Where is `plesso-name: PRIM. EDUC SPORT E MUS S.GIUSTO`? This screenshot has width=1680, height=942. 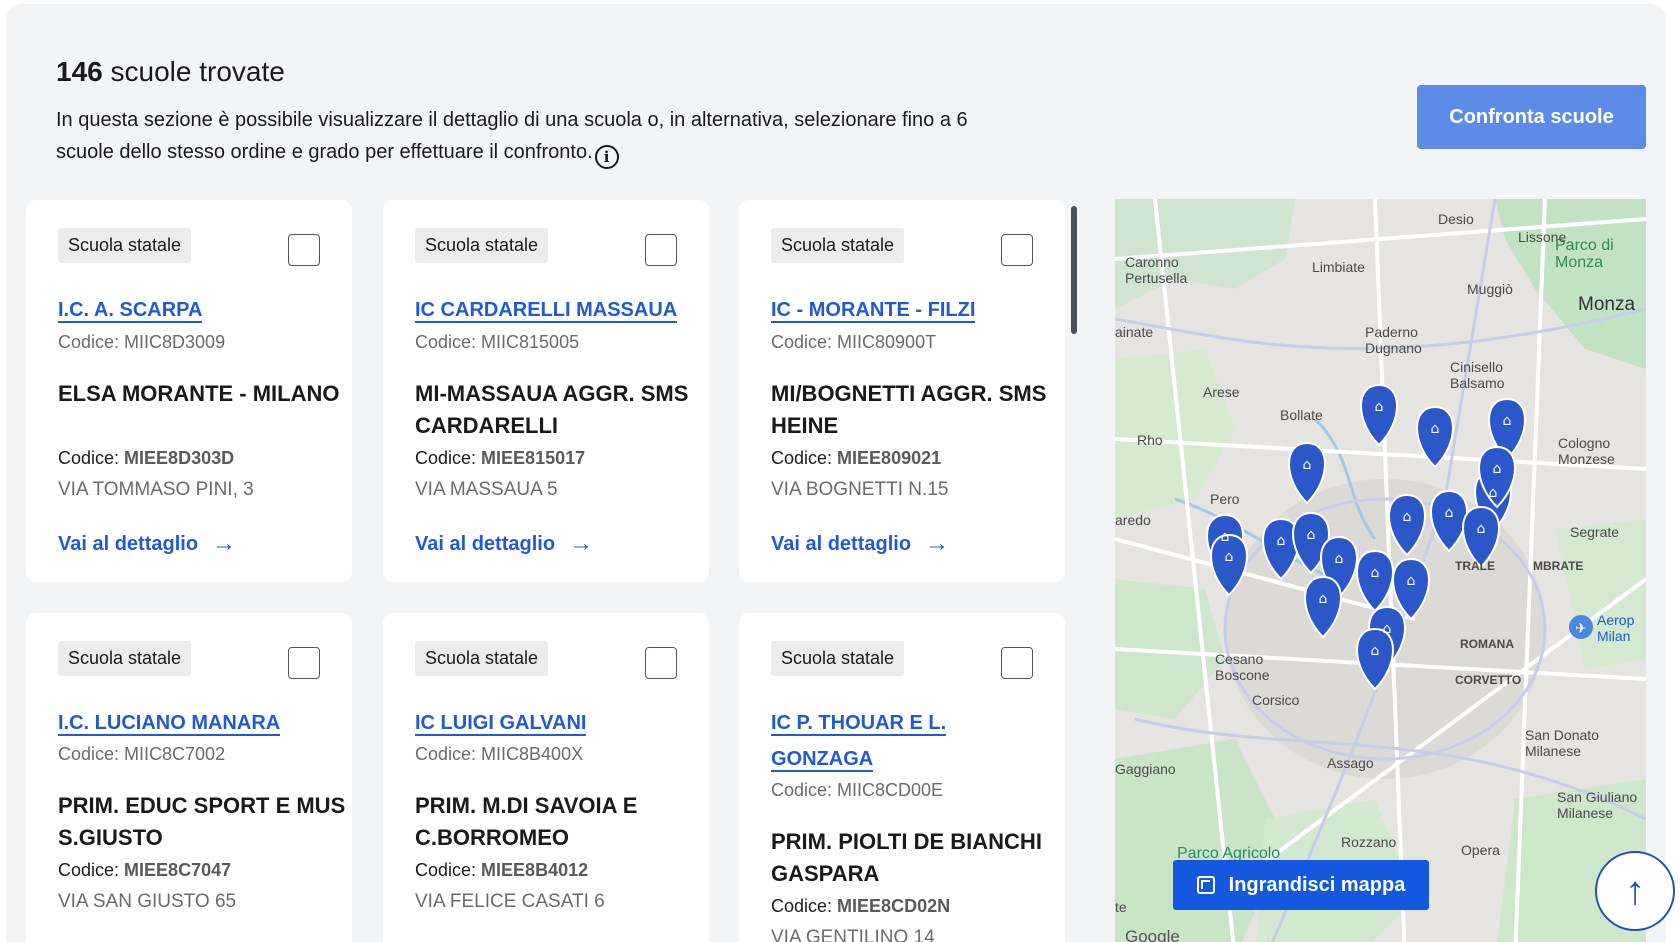 plesso-name: PRIM. EDUC SPORT E MUS S.GIUSTO is located at coordinates (202, 821).